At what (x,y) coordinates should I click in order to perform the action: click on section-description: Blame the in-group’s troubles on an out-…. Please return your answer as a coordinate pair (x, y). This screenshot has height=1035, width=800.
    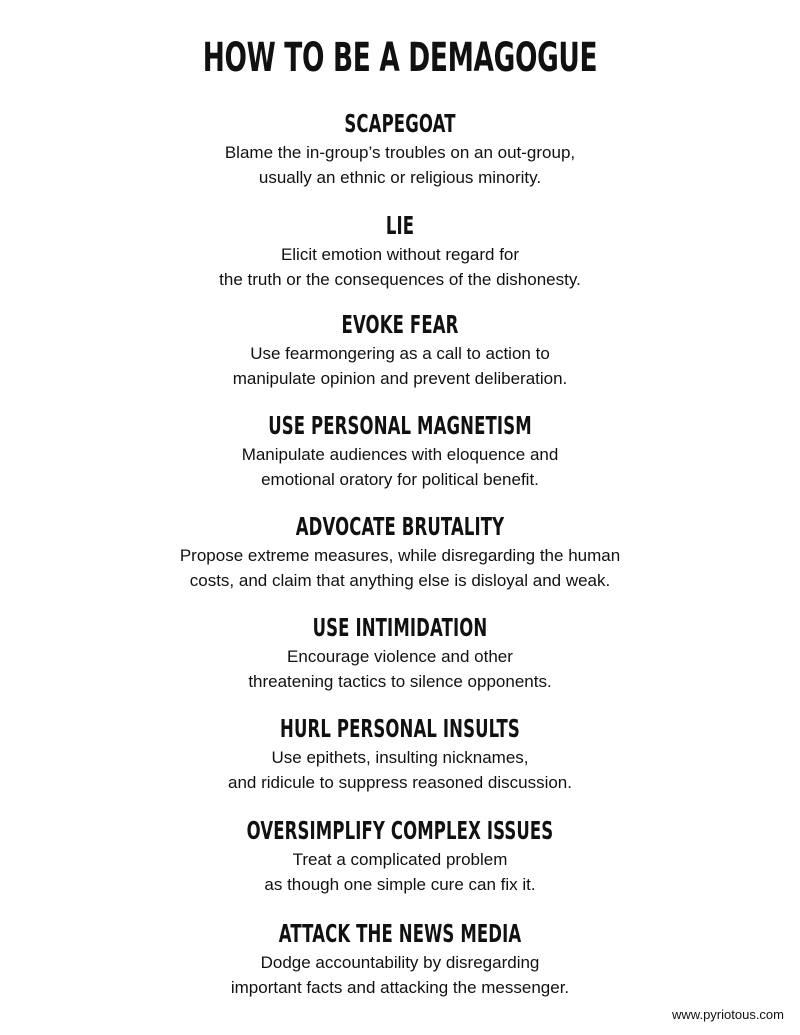
    Looking at the image, I should click on (400, 165).